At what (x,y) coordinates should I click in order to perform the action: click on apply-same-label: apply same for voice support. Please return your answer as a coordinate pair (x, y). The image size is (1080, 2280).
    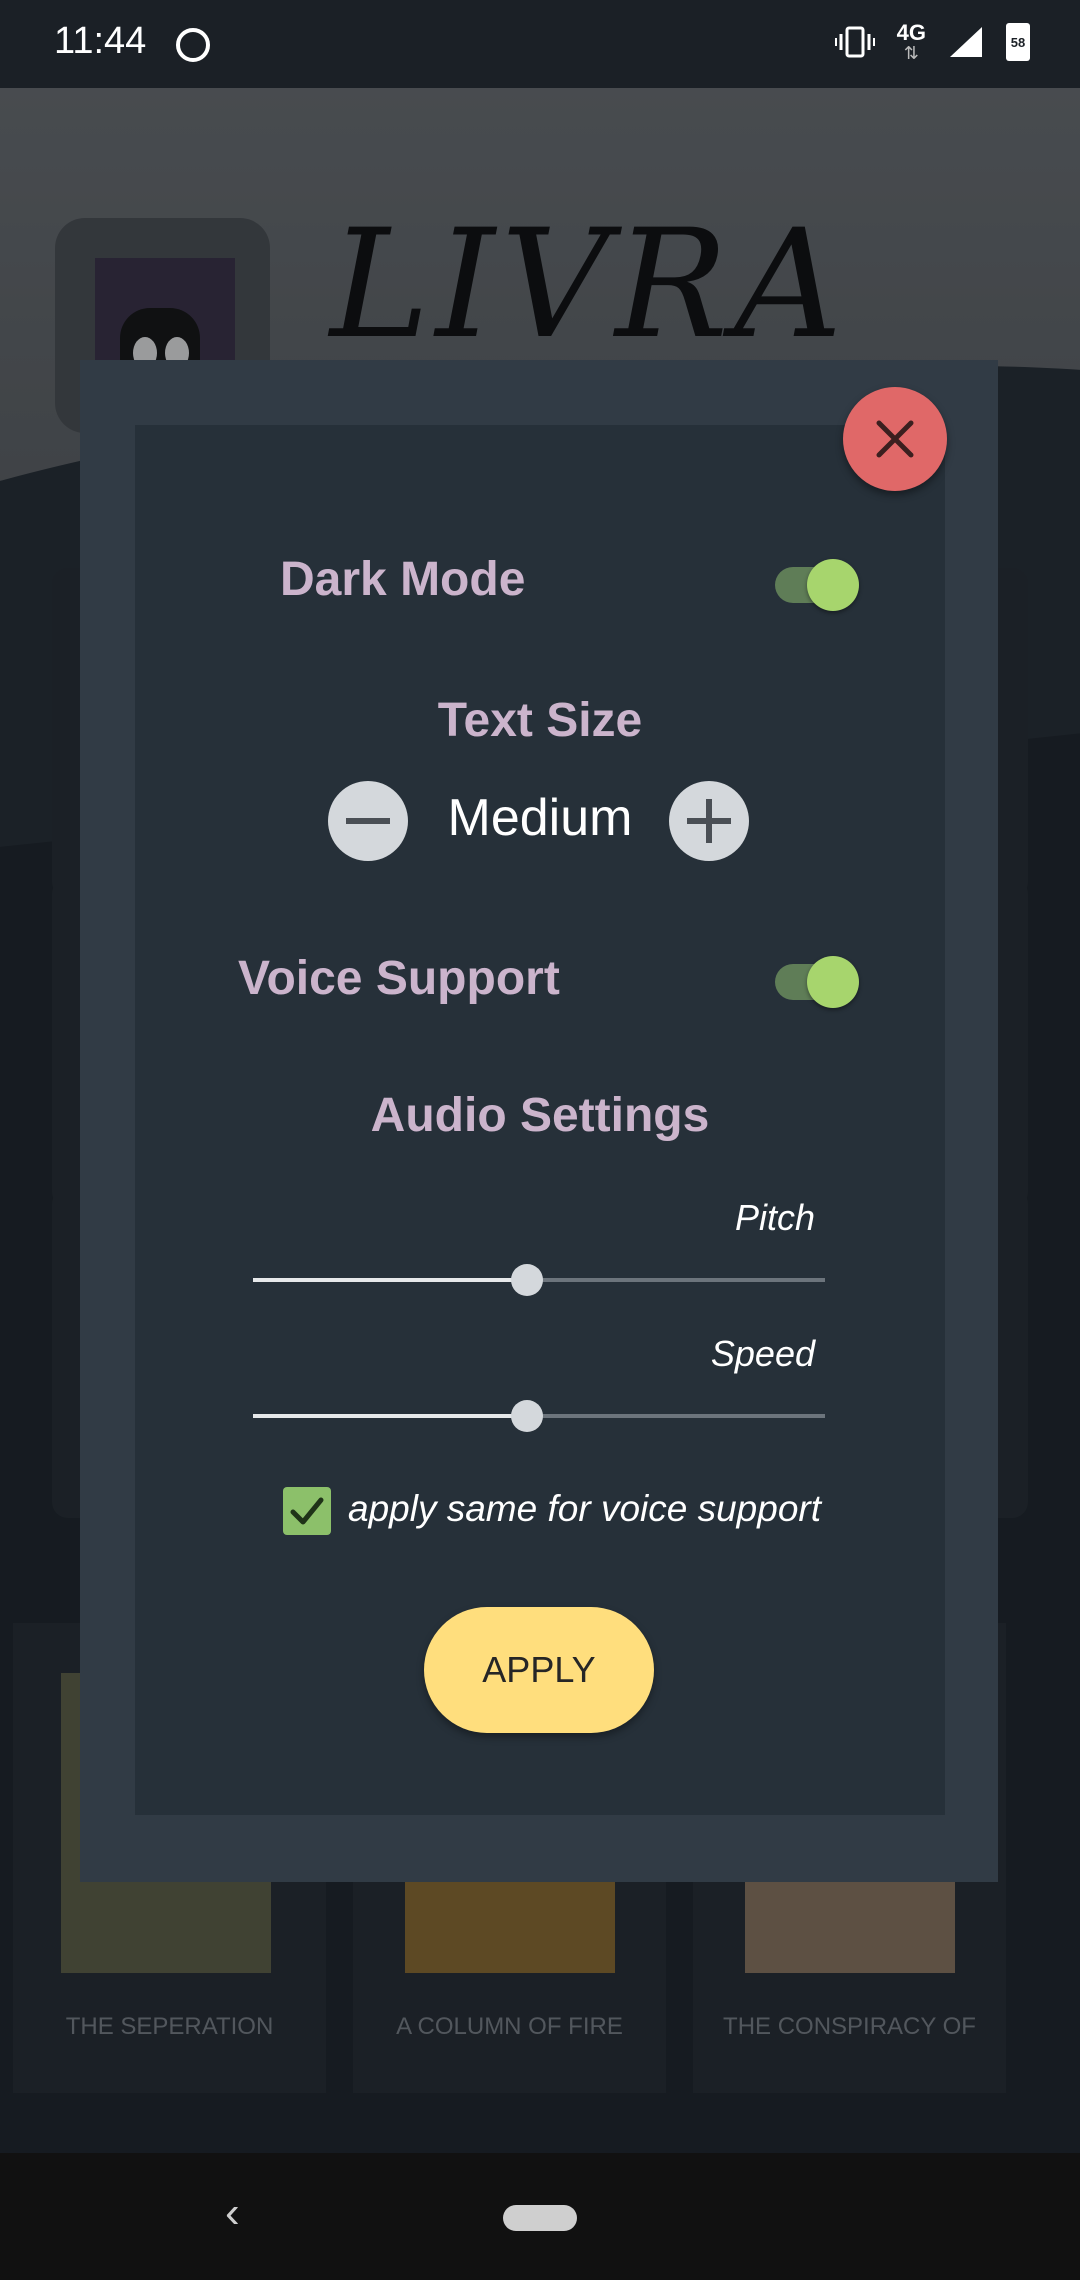
    Looking at the image, I should click on (585, 1508).